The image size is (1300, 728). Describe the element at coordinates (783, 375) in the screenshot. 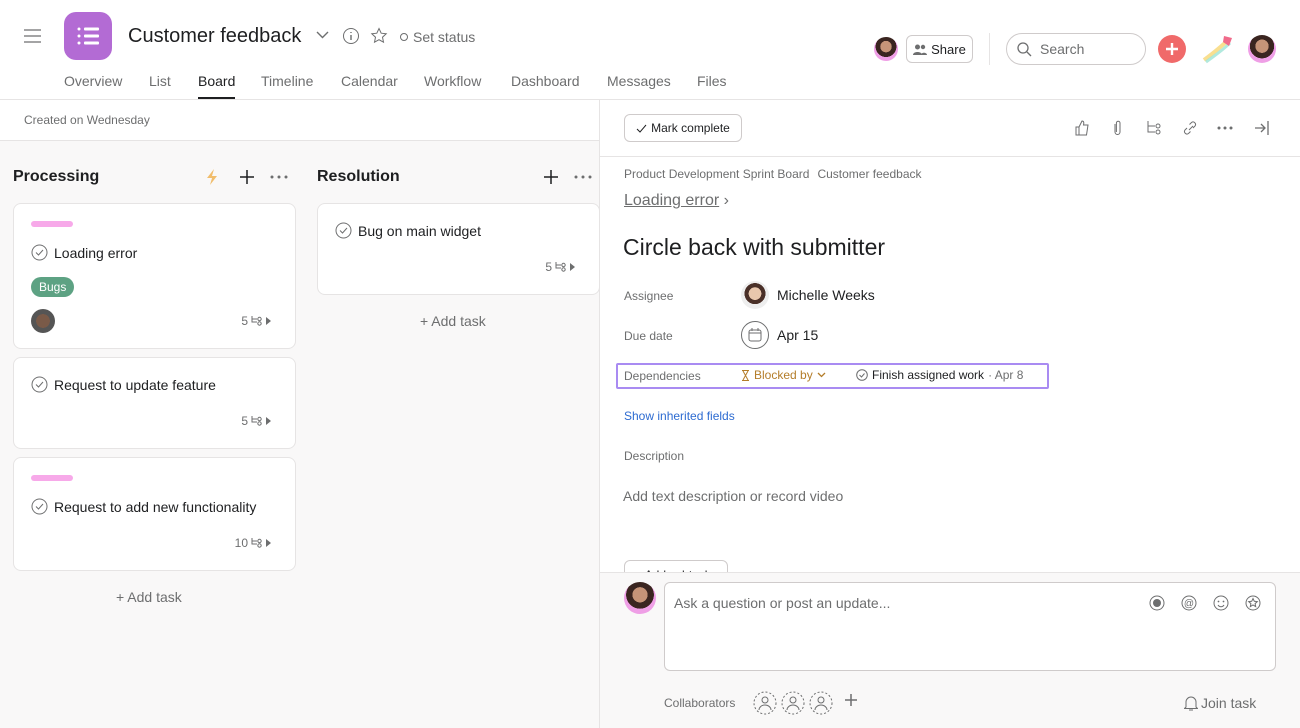

I see `blocked-by-dropdown: Blocked by` at that location.